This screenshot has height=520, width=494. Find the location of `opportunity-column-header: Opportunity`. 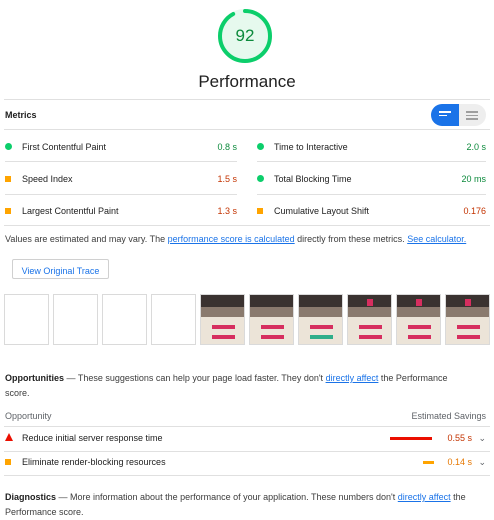

opportunity-column-header: Opportunity is located at coordinates (28, 416).